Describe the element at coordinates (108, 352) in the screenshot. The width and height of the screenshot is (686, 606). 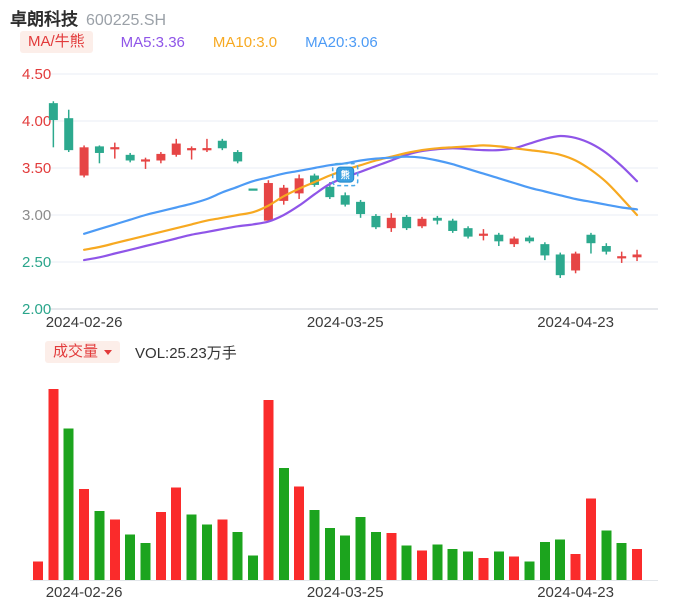
I see `dropdown-arrow-icon` at that location.